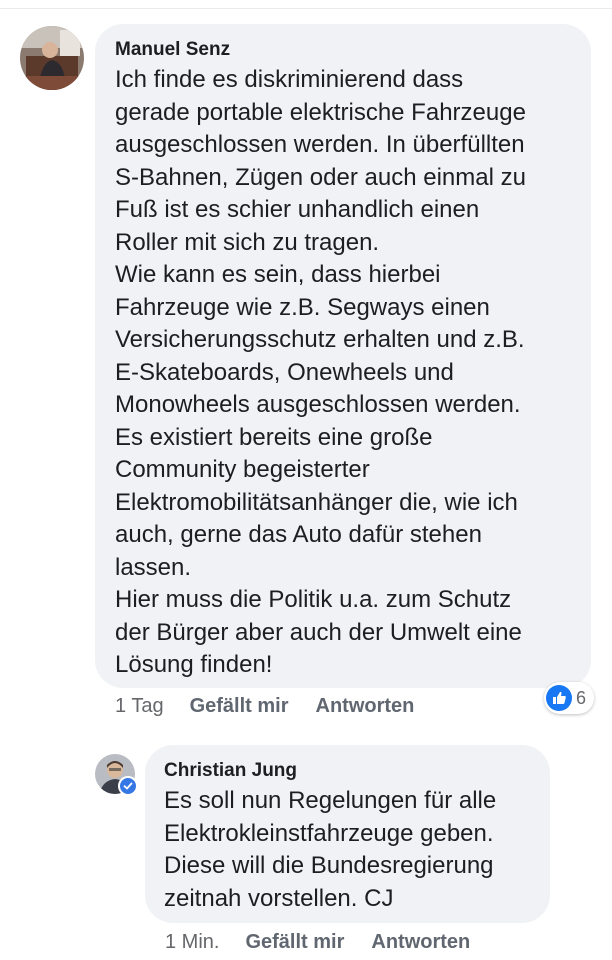 Image resolution: width=612 pixels, height=960 pixels. Describe the element at coordinates (559, 698) in the screenshot. I see `thumbs-up-icon` at that location.